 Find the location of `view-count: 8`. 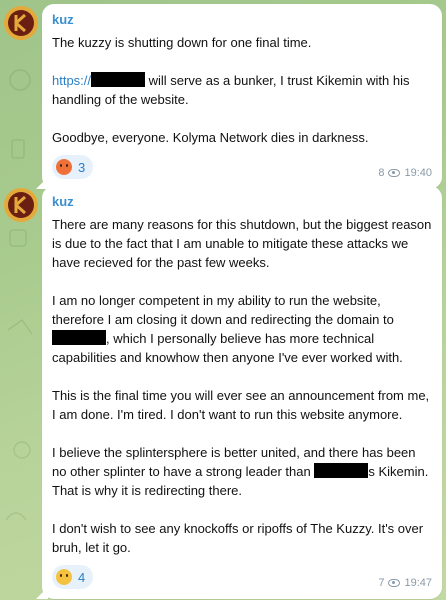

view-count: 8 is located at coordinates (381, 173).